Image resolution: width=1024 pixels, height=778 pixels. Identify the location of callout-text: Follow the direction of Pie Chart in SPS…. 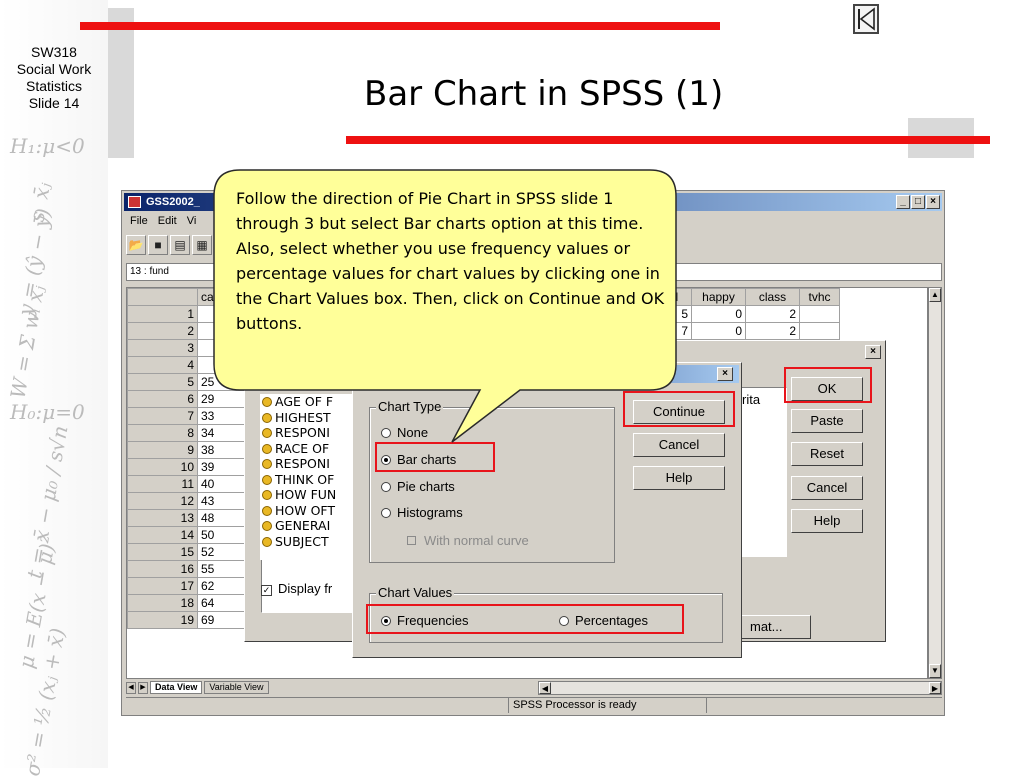
(450, 261).